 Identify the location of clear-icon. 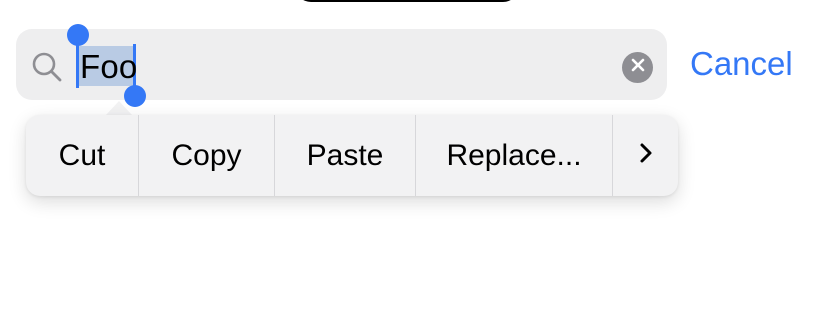
(638, 67).